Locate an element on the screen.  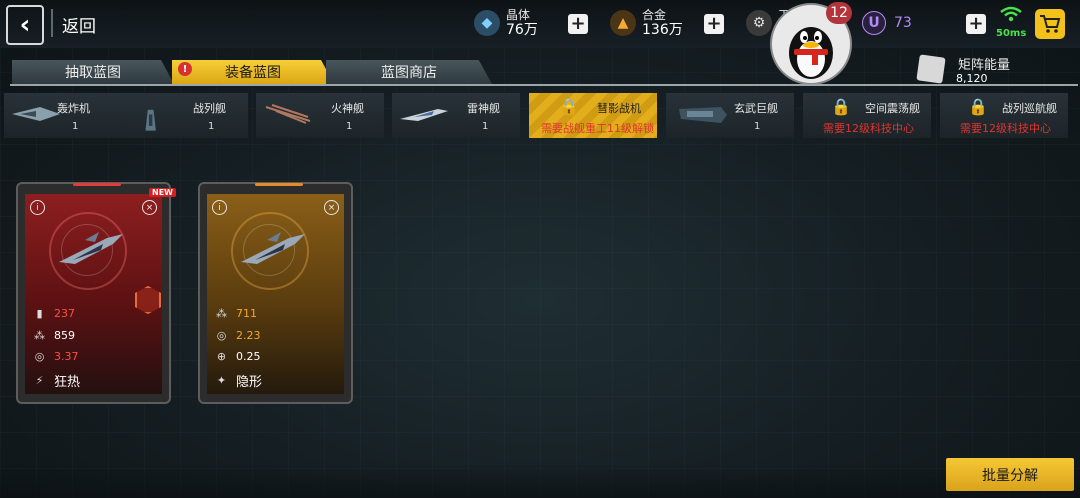
category-space-shock: 🔒 空间震荡舰 需要12级科技中心 is located at coordinates (867, 115).